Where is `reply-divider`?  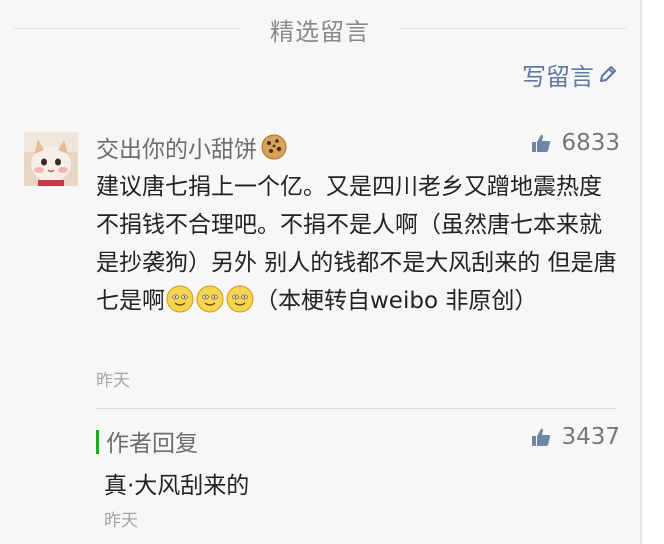
reply-divider is located at coordinates (356, 408).